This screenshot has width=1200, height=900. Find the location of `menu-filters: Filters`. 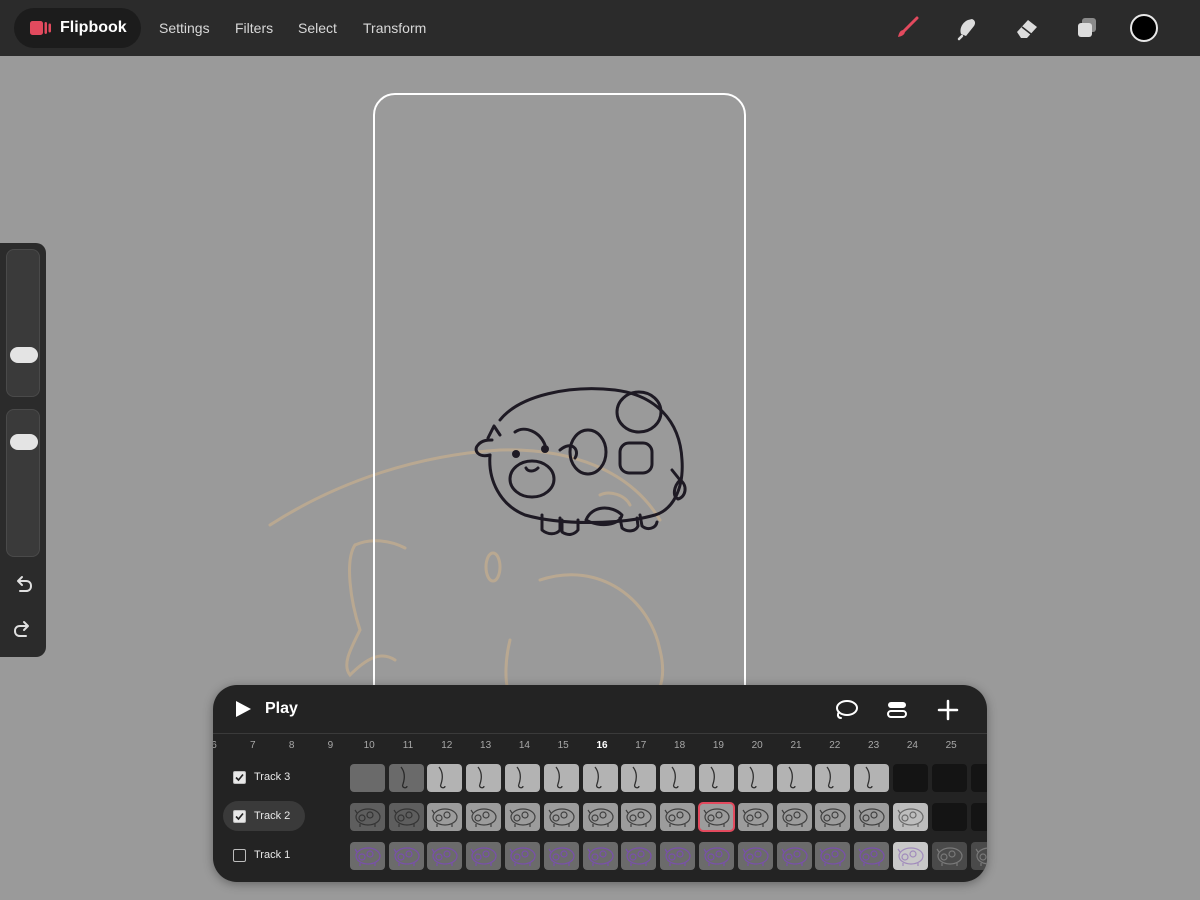

menu-filters: Filters is located at coordinates (254, 28).